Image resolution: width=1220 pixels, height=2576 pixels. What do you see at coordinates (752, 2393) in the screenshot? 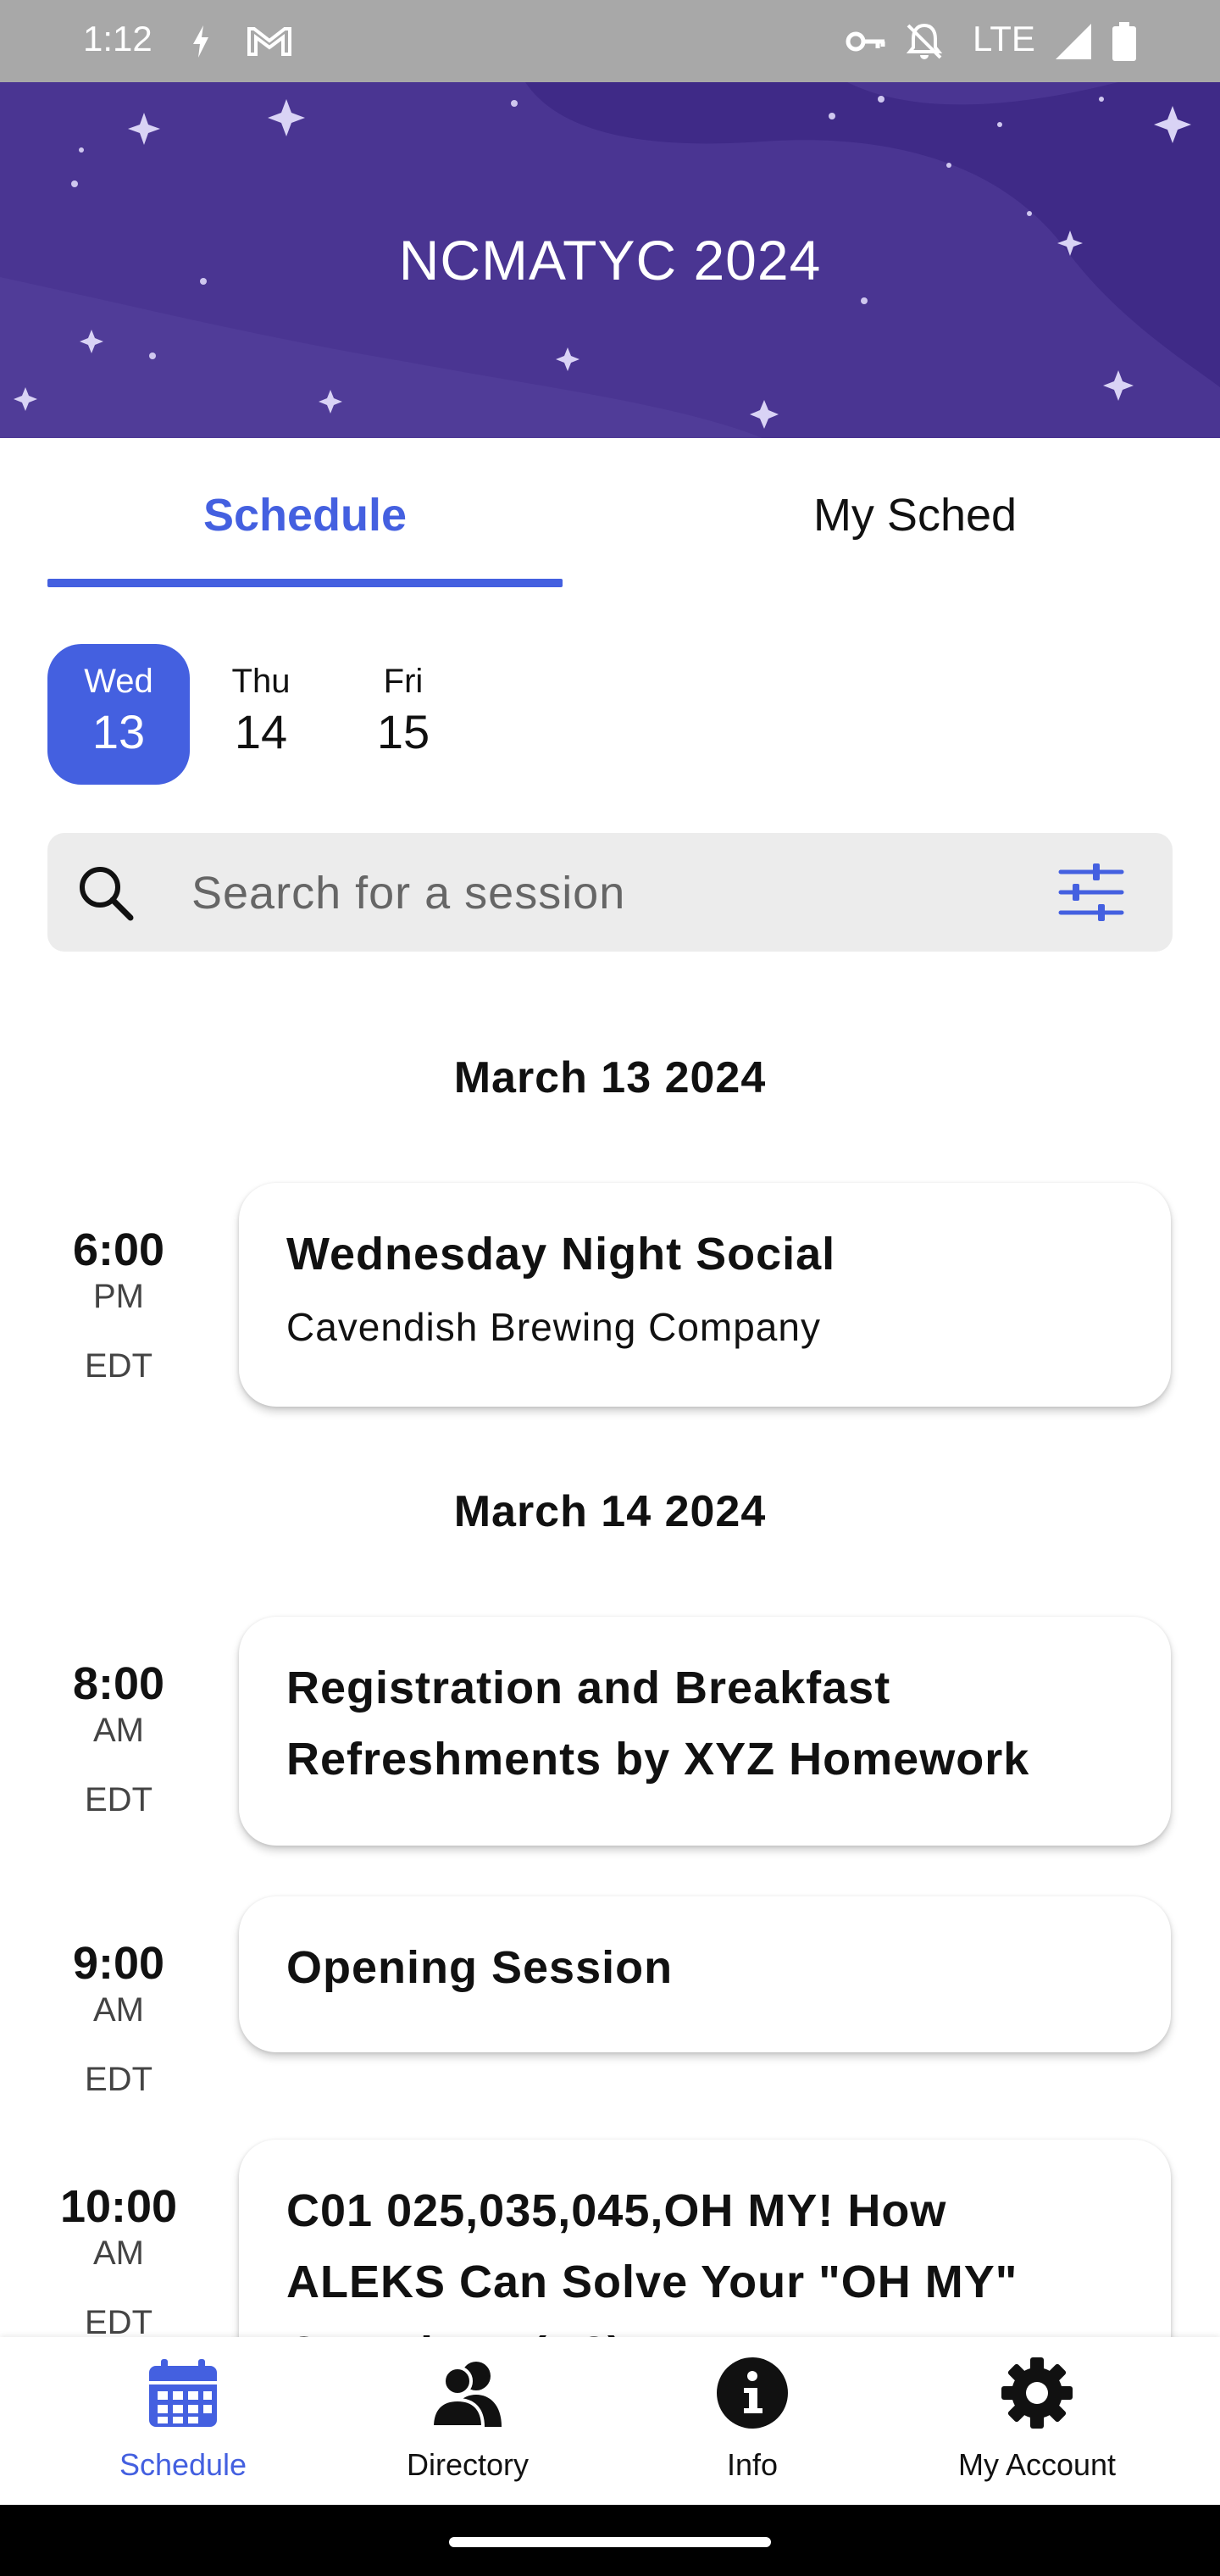
I see `info-icon` at bounding box center [752, 2393].